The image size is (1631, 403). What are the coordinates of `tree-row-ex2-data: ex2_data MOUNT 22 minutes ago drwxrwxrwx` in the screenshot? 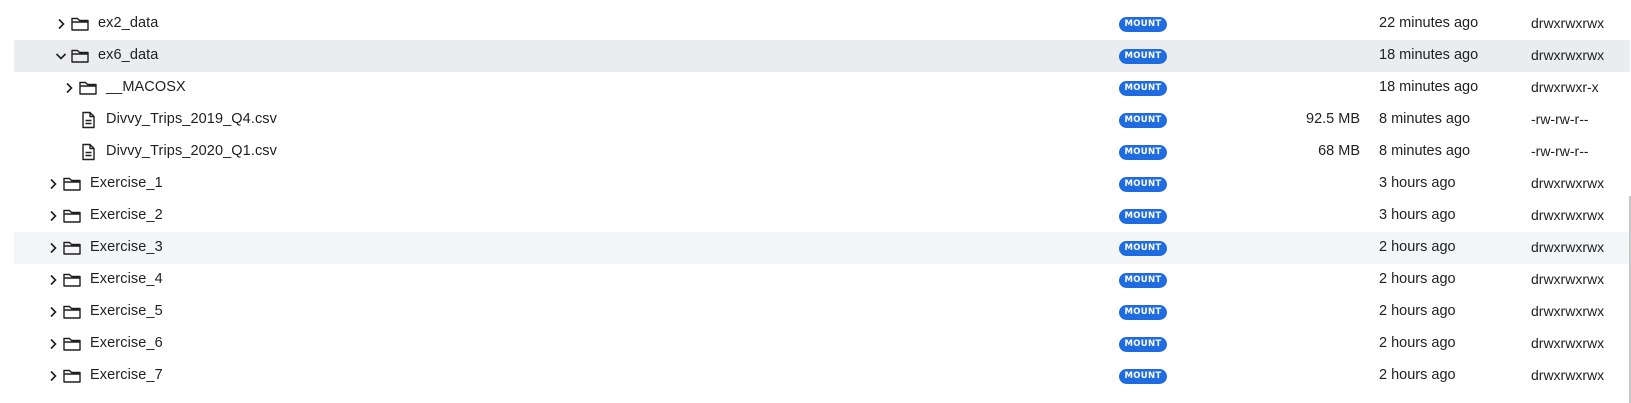 It's located at (822, 24).